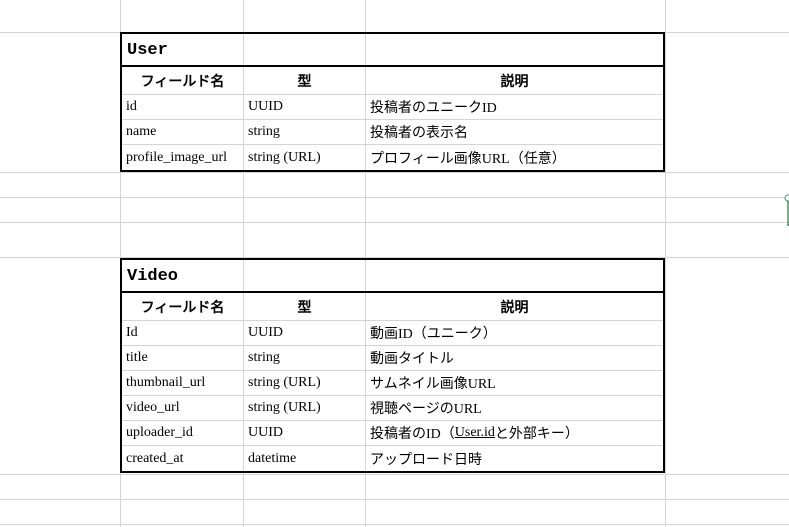 The image size is (789, 527). I want to click on table-cell: id, so click(183, 107).